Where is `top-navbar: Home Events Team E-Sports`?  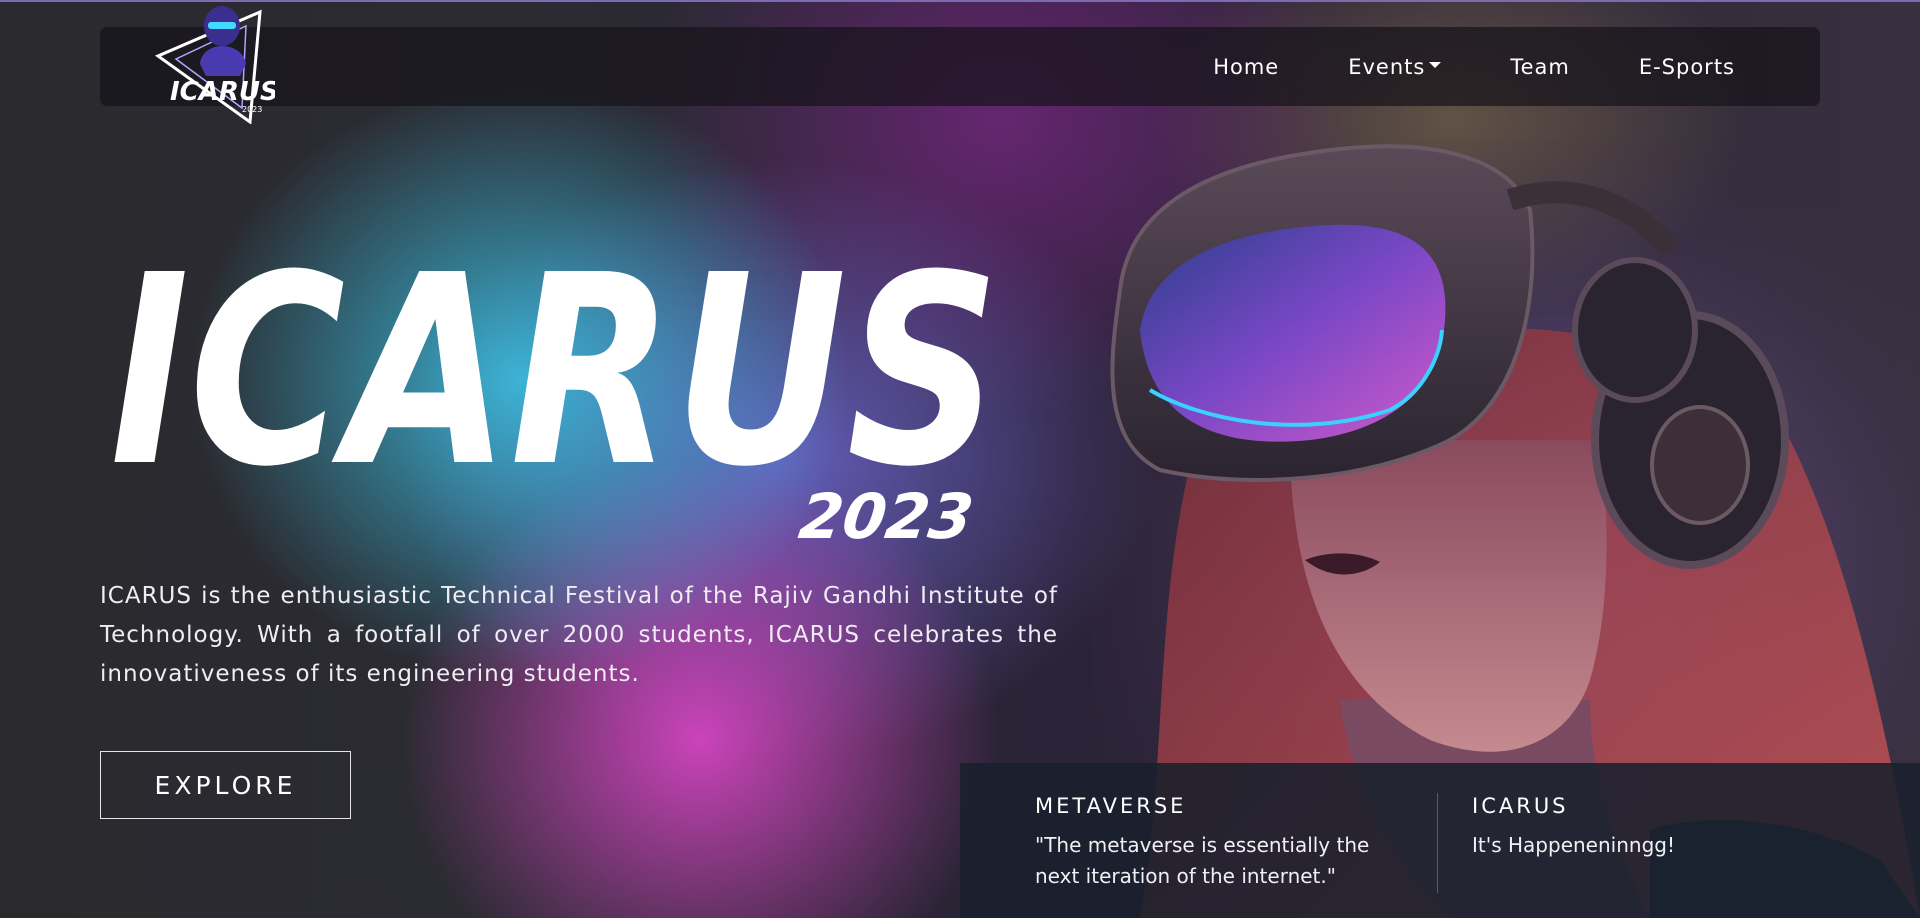
top-navbar: Home Events Team E-Sports is located at coordinates (960, 66).